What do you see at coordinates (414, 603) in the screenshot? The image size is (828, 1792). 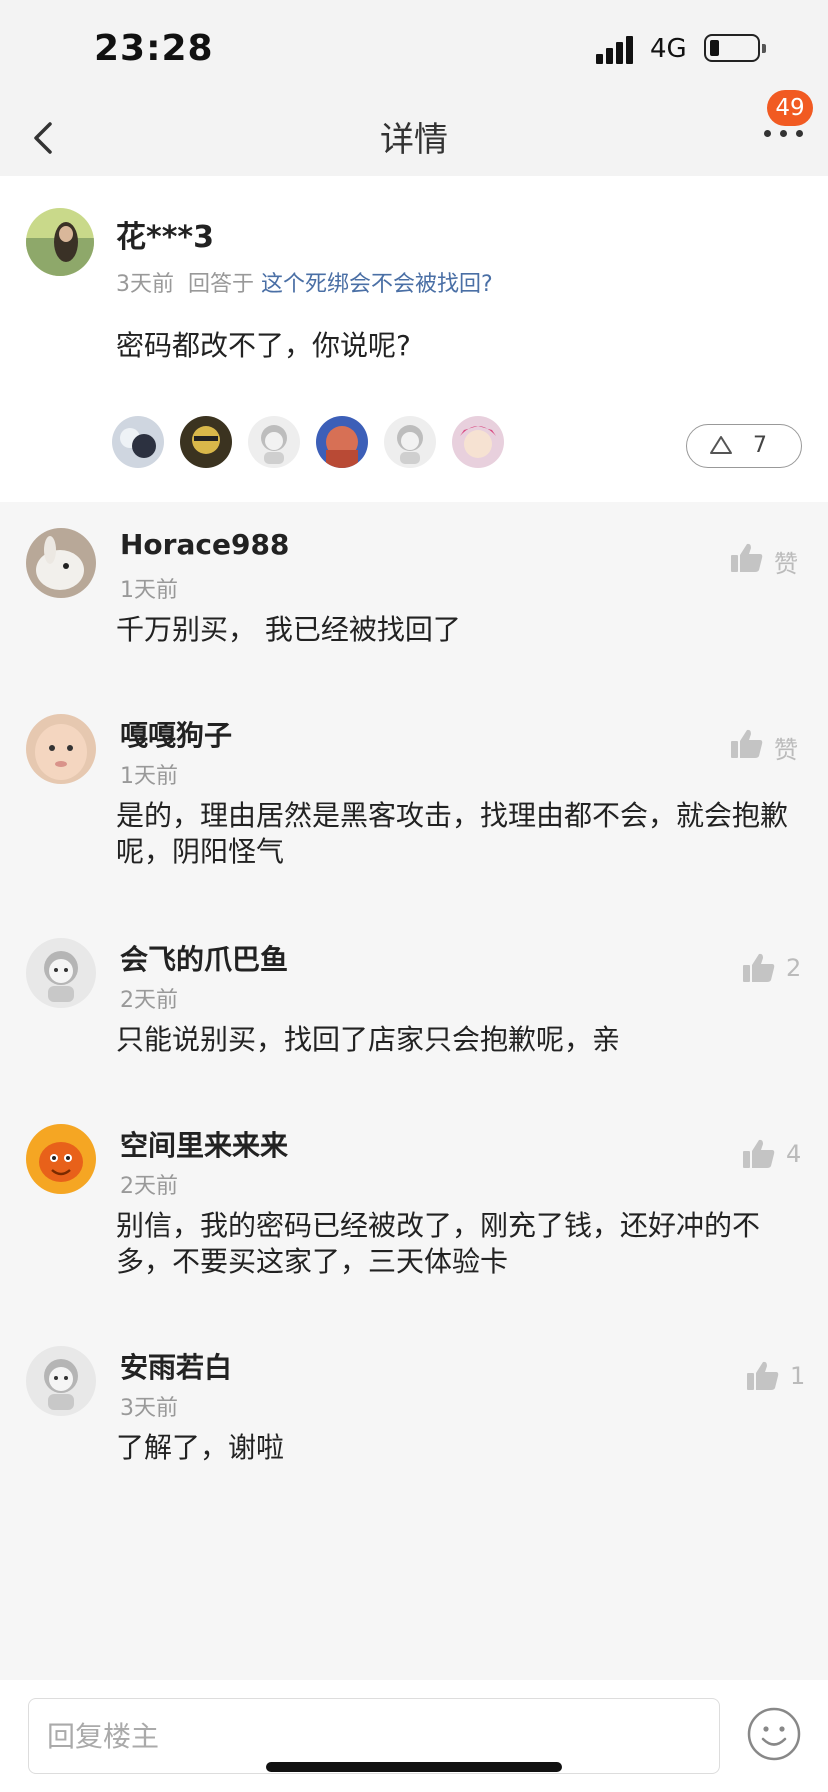 I see `comment-item: Horace988 1天前 千万别买， 我已经被找回了 赞` at bounding box center [414, 603].